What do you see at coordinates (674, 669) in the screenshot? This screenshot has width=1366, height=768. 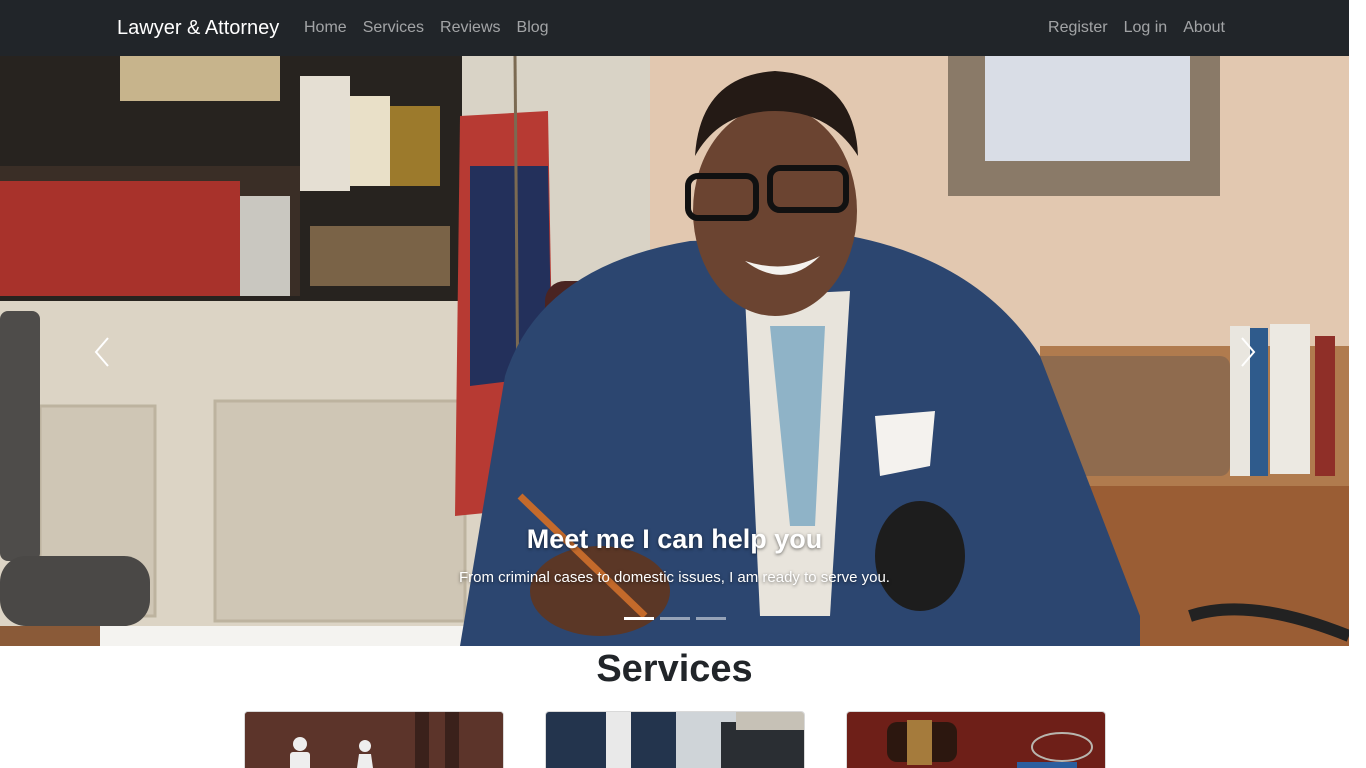 I see `services-heading: Services` at bounding box center [674, 669].